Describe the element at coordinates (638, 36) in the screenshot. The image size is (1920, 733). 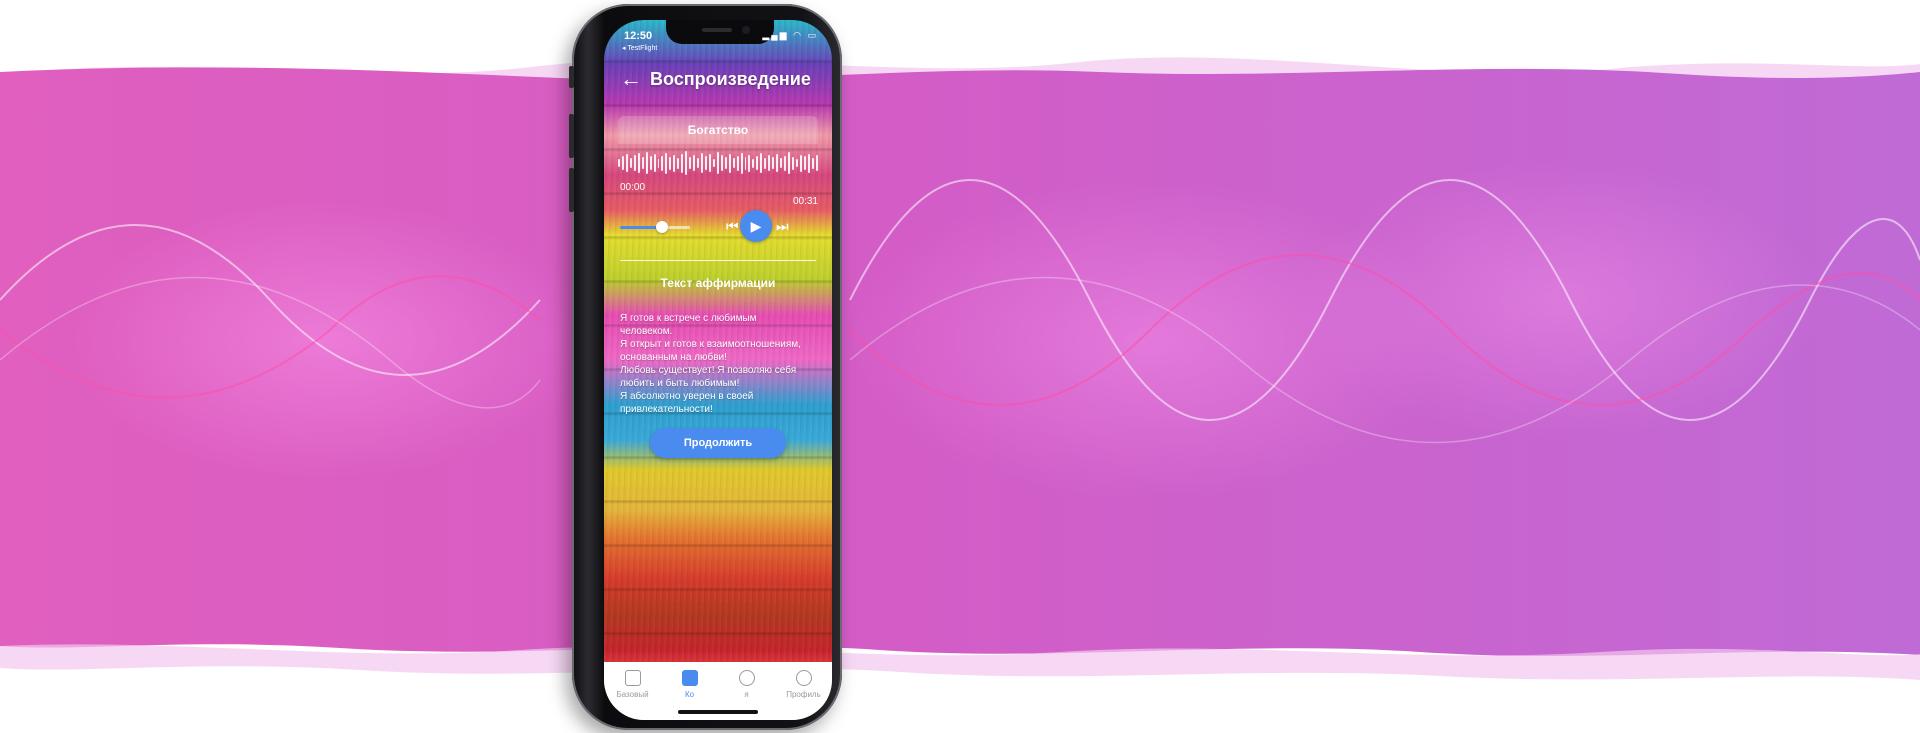
I see `status-time: 12:50` at that location.